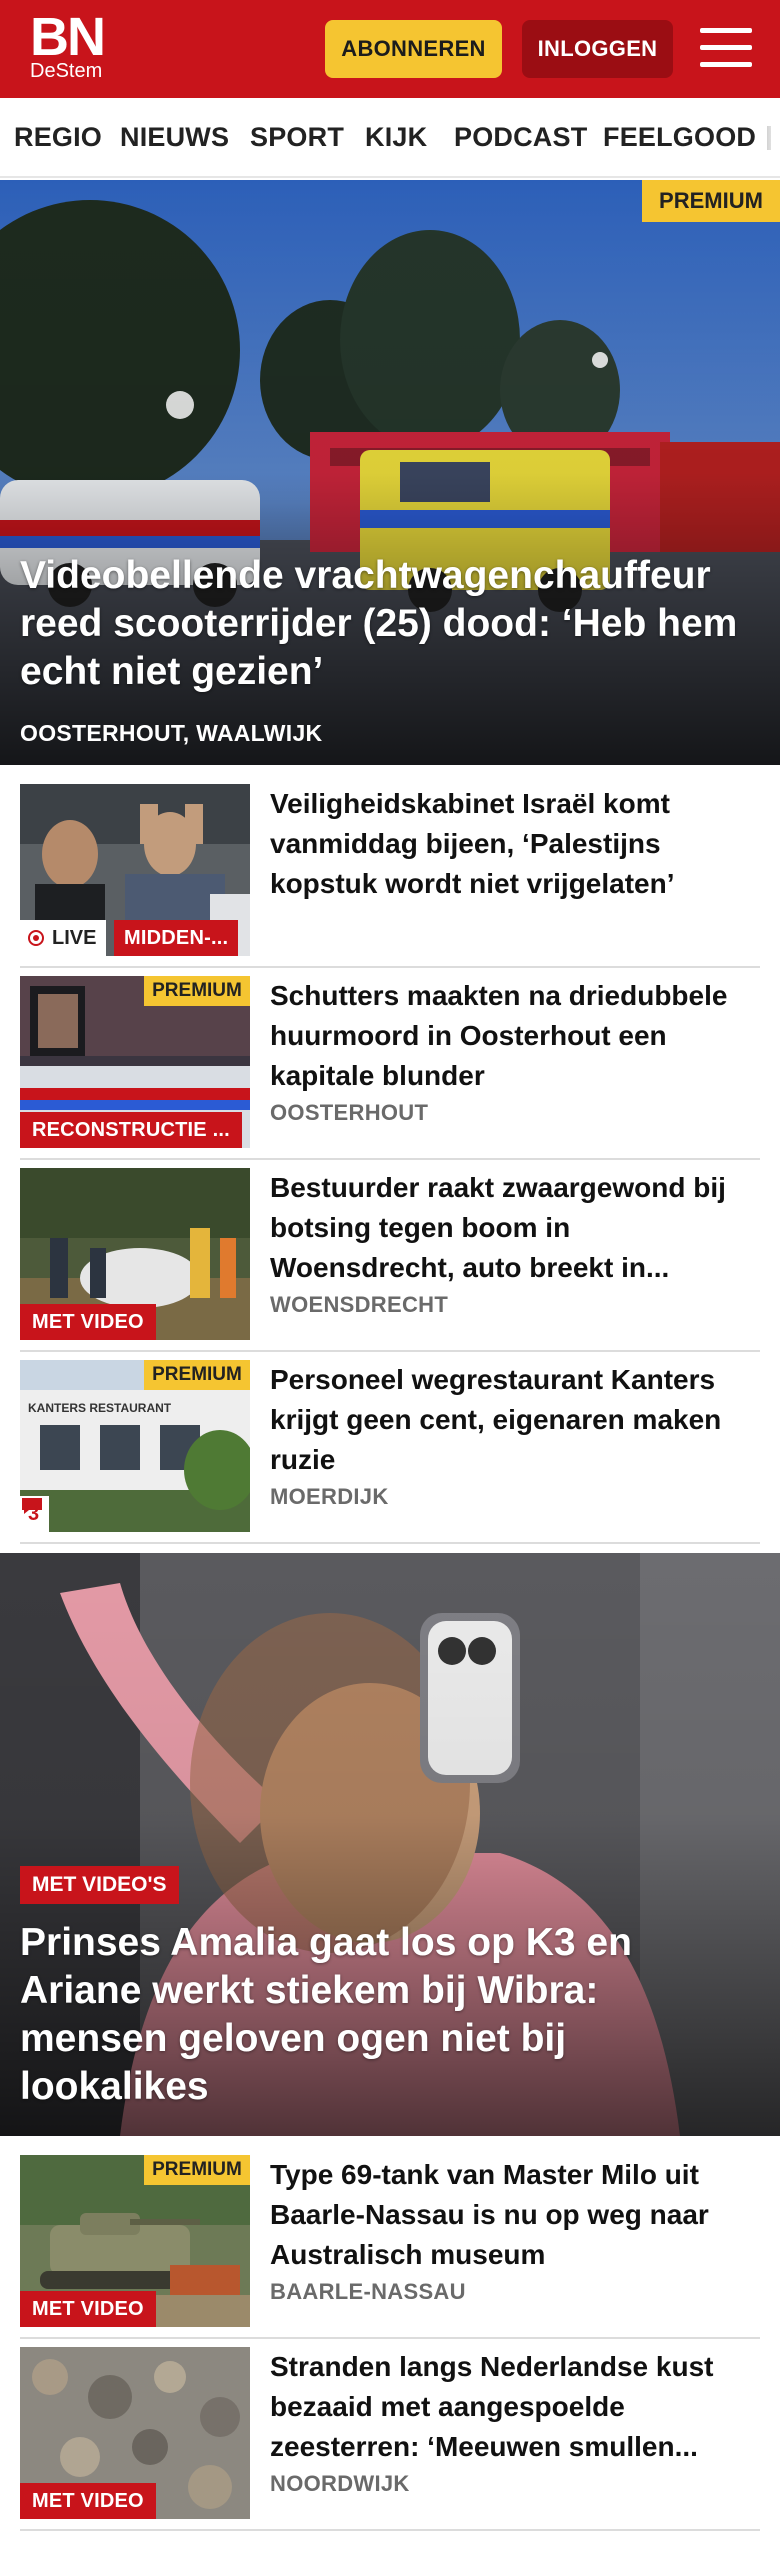 The height and width of the screenshot is (2560, 780). I want to click on subscribe-button: ABONNEREN, so click(413, 49).